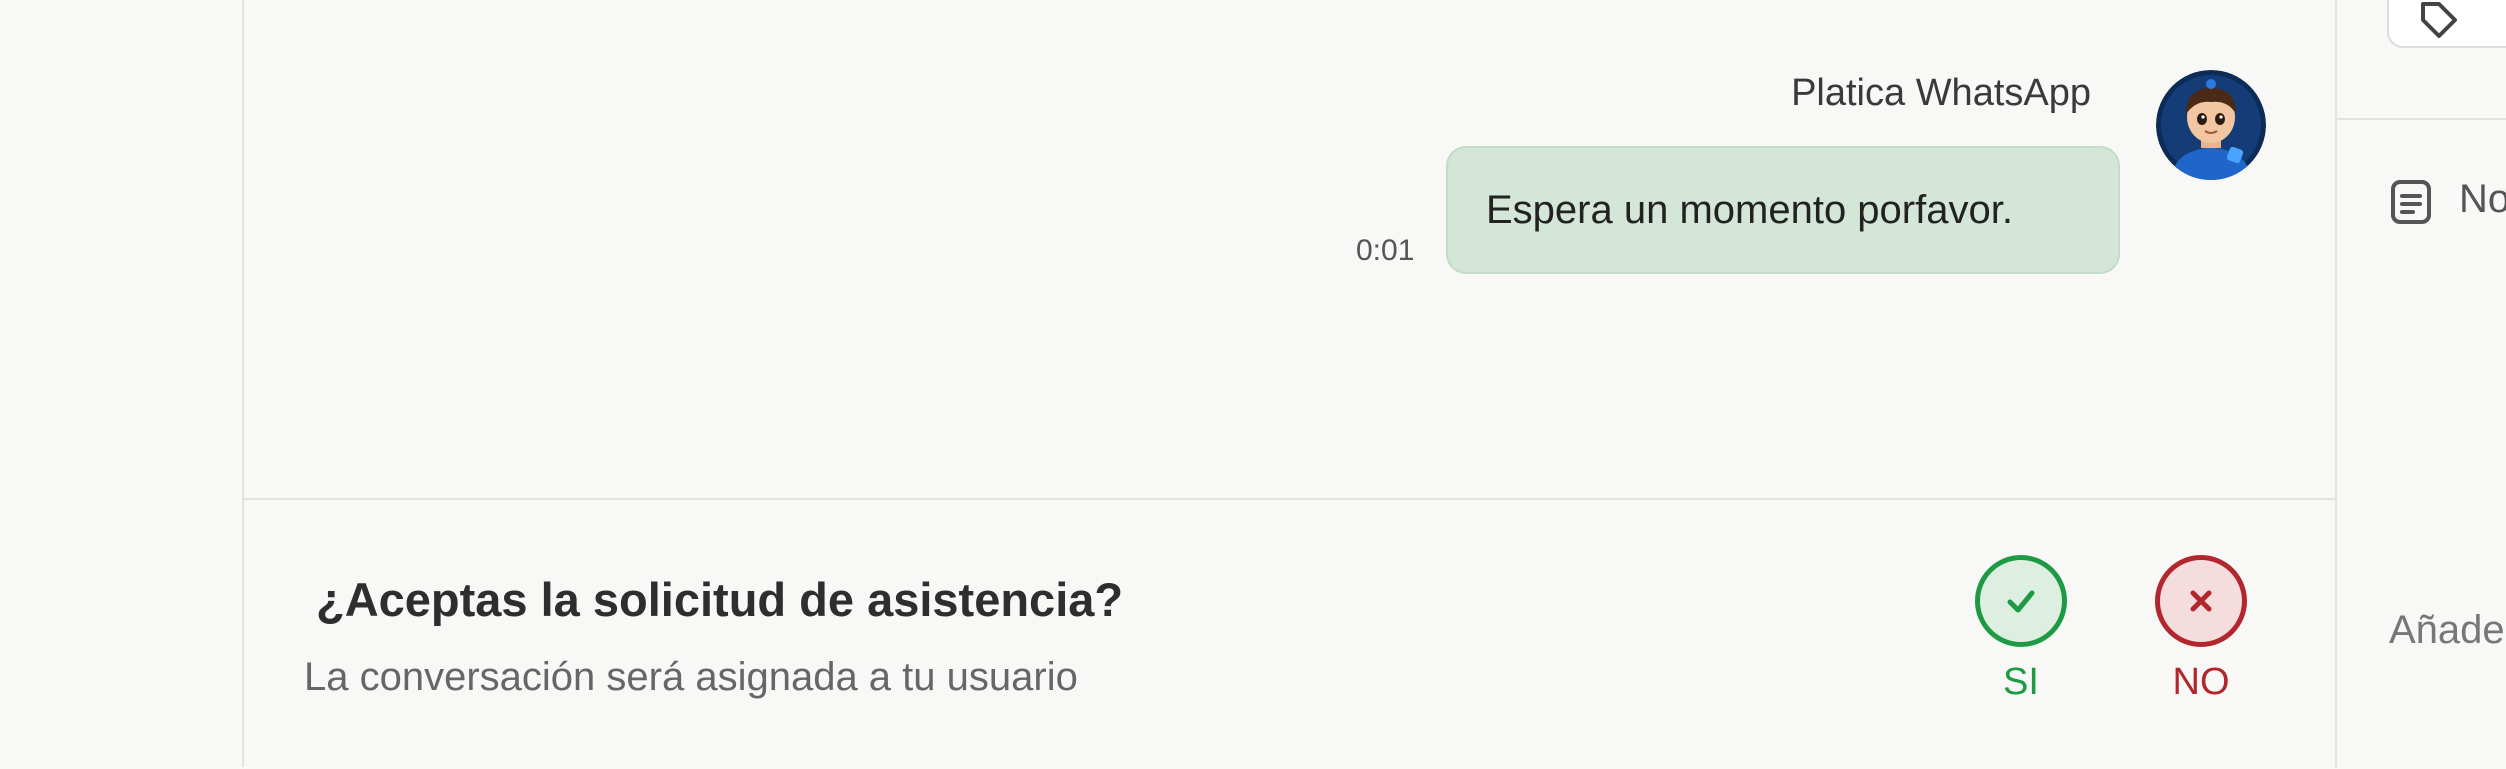  What do you see at coordinates (2201, 682) in the screenshot?
I see `reject-label: NO` at bounding box center [2201, 682].